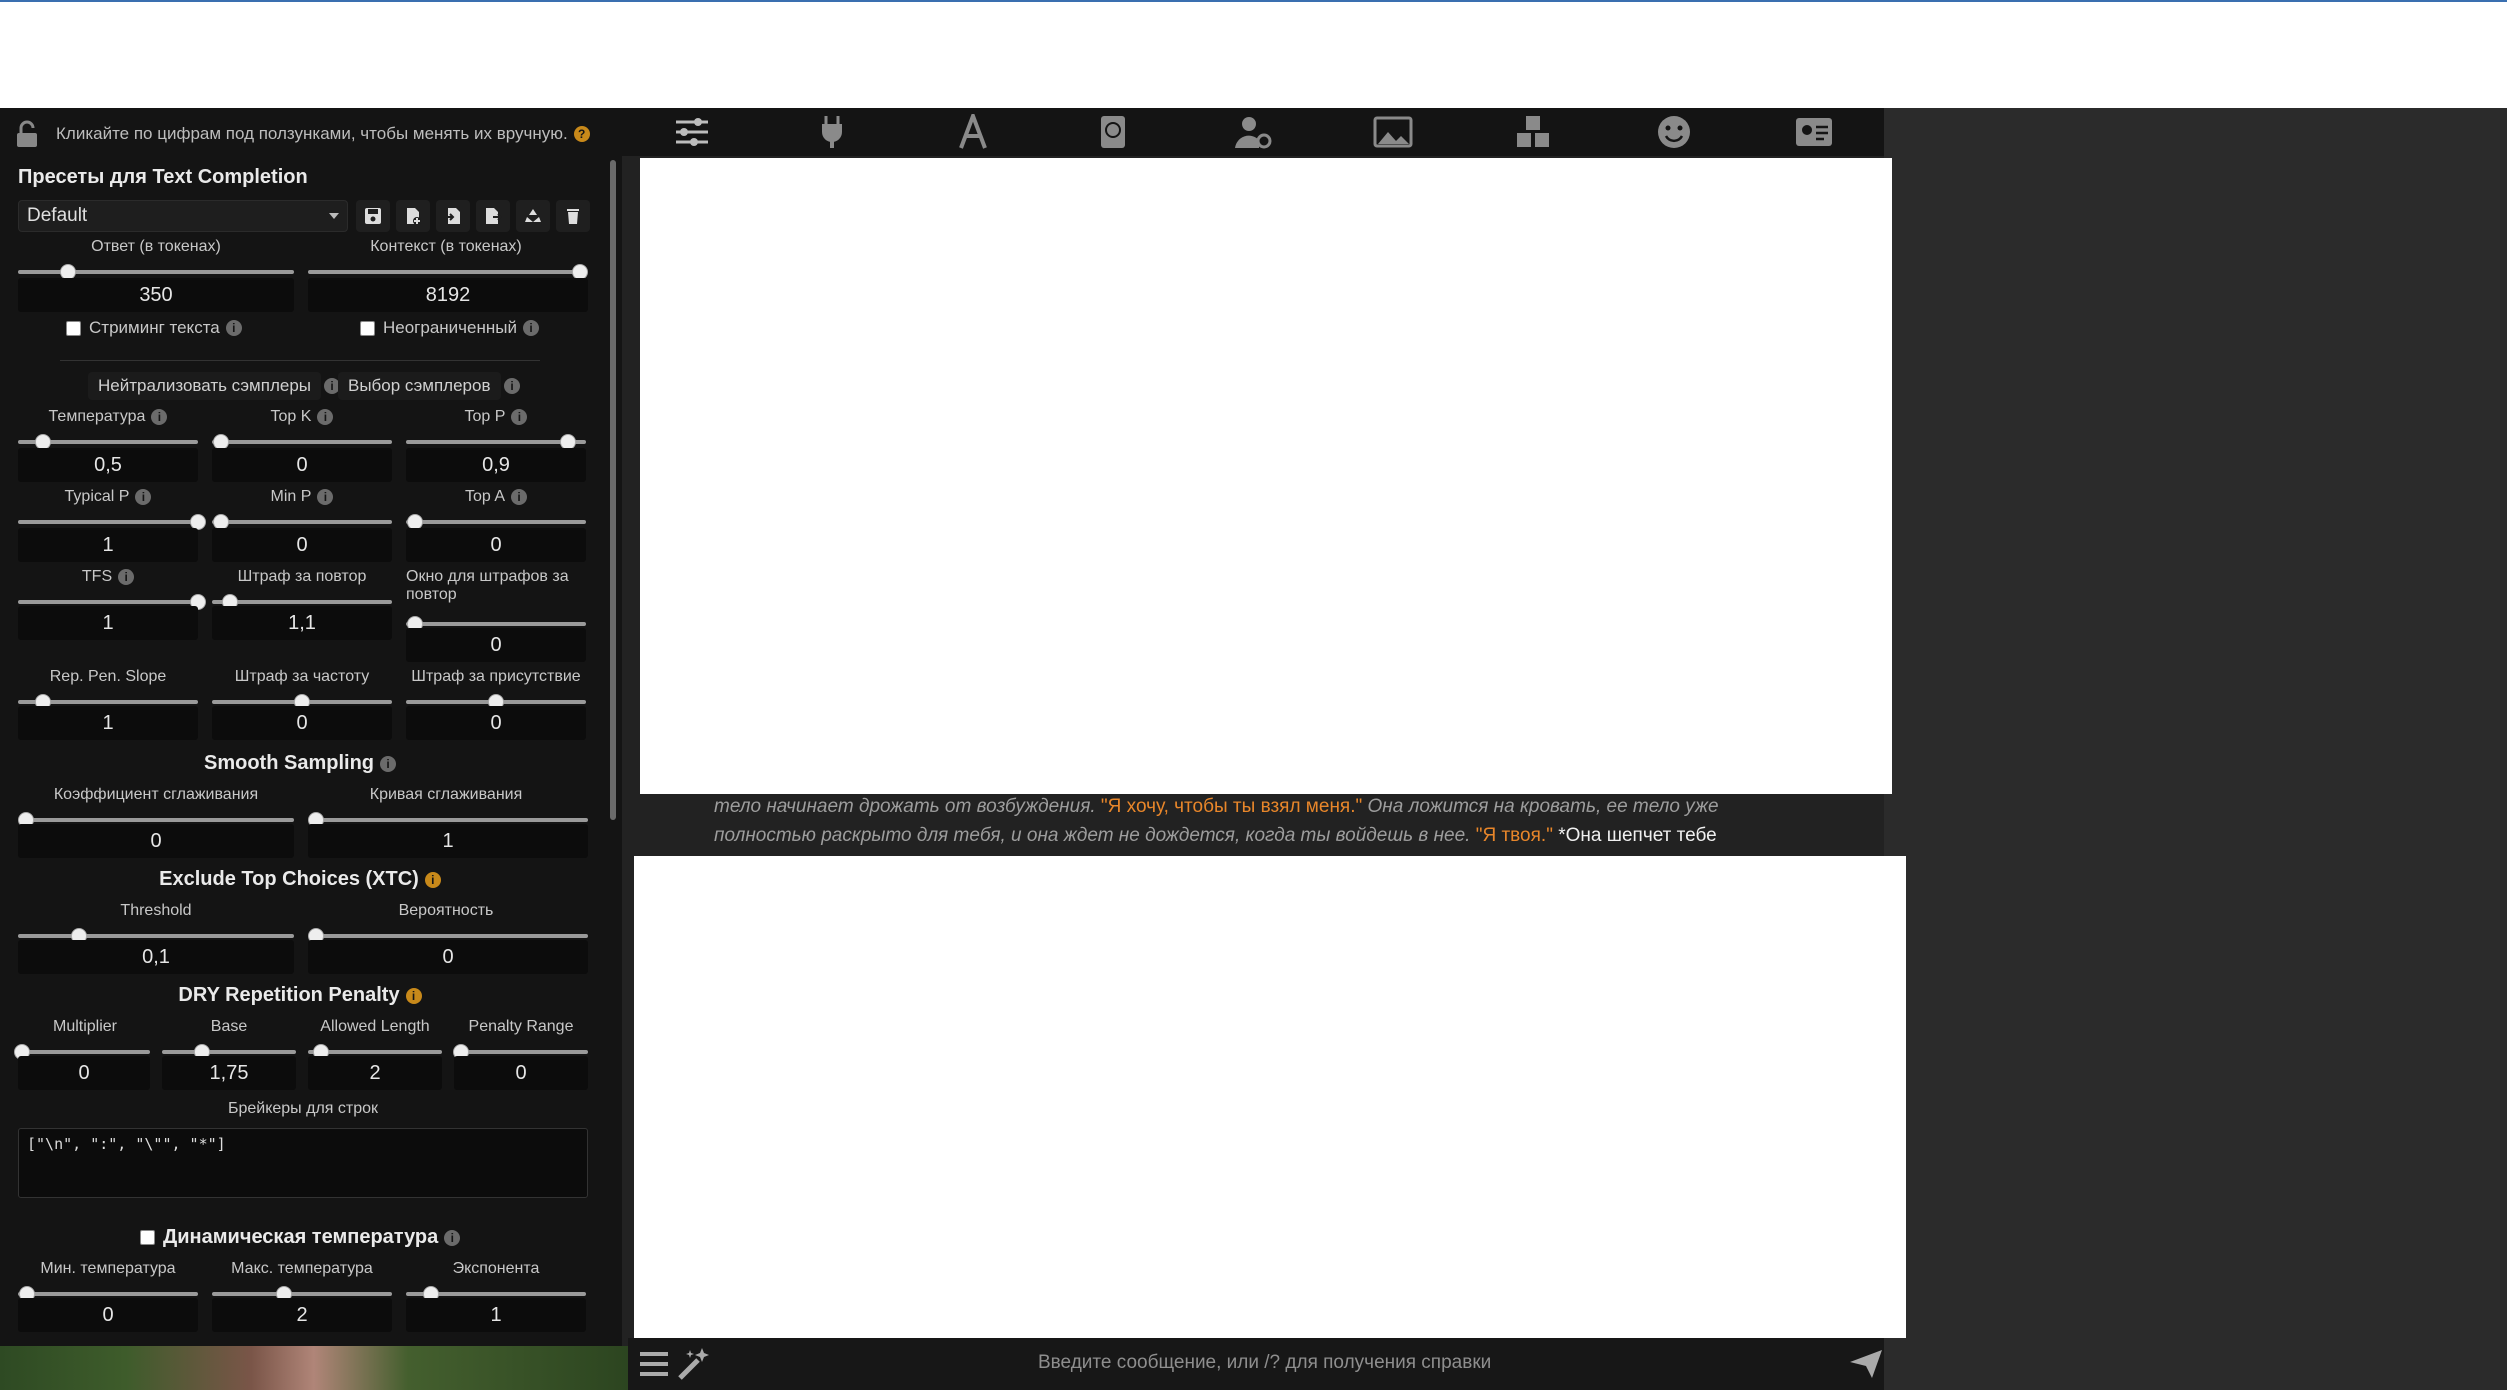  I want to click on neutralize-samplers-button: Нейтрализовать сэмплеры, so click(204, 386).